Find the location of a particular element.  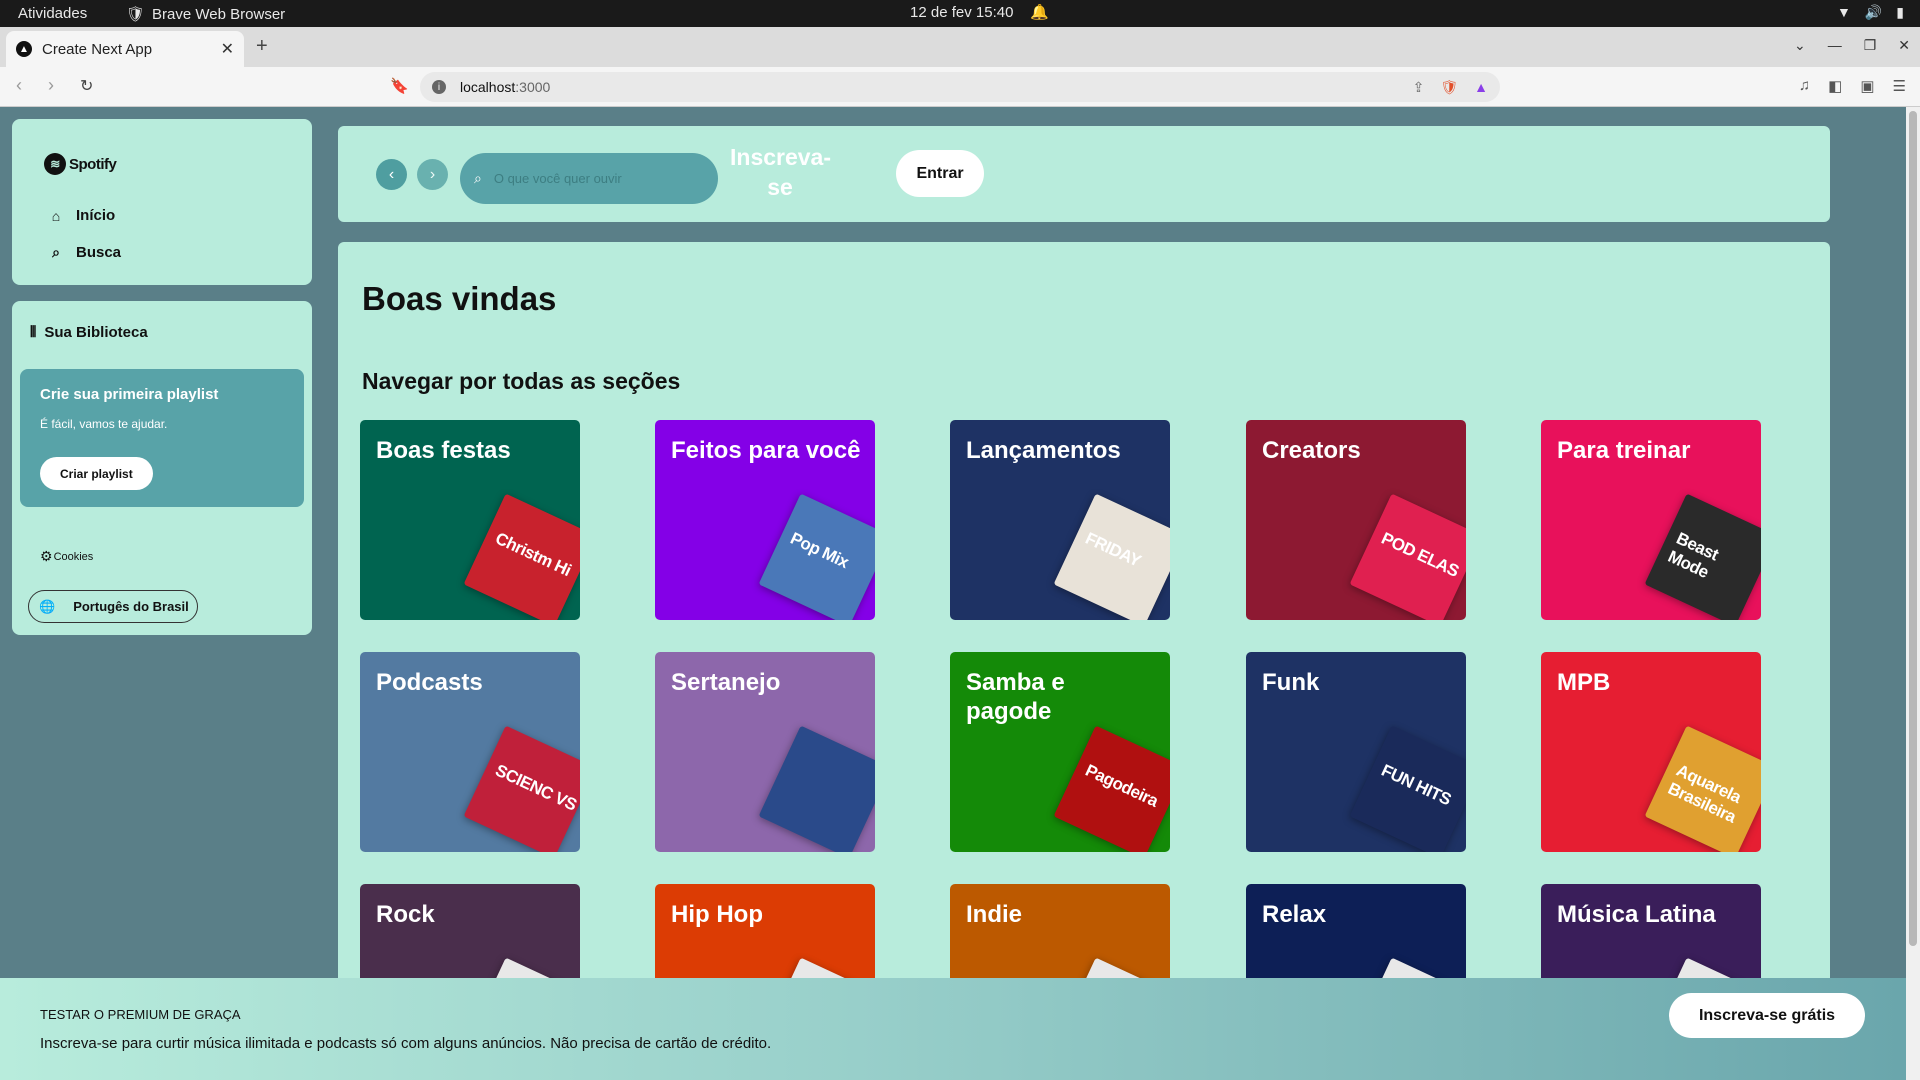

bookmark-icon: 🔖 is located at coordinates (399, 86).